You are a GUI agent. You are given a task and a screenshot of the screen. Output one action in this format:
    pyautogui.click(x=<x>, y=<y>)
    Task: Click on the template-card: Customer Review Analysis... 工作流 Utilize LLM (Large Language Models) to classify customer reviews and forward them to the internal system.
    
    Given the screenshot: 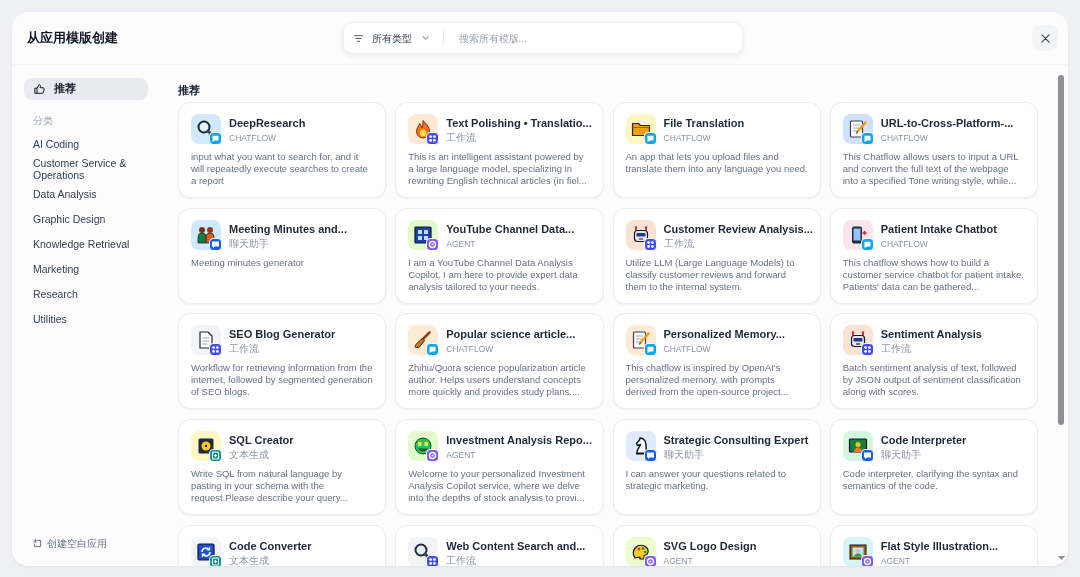 What is the action you would take?
    pyautogui.click(x=716, y=255)
    